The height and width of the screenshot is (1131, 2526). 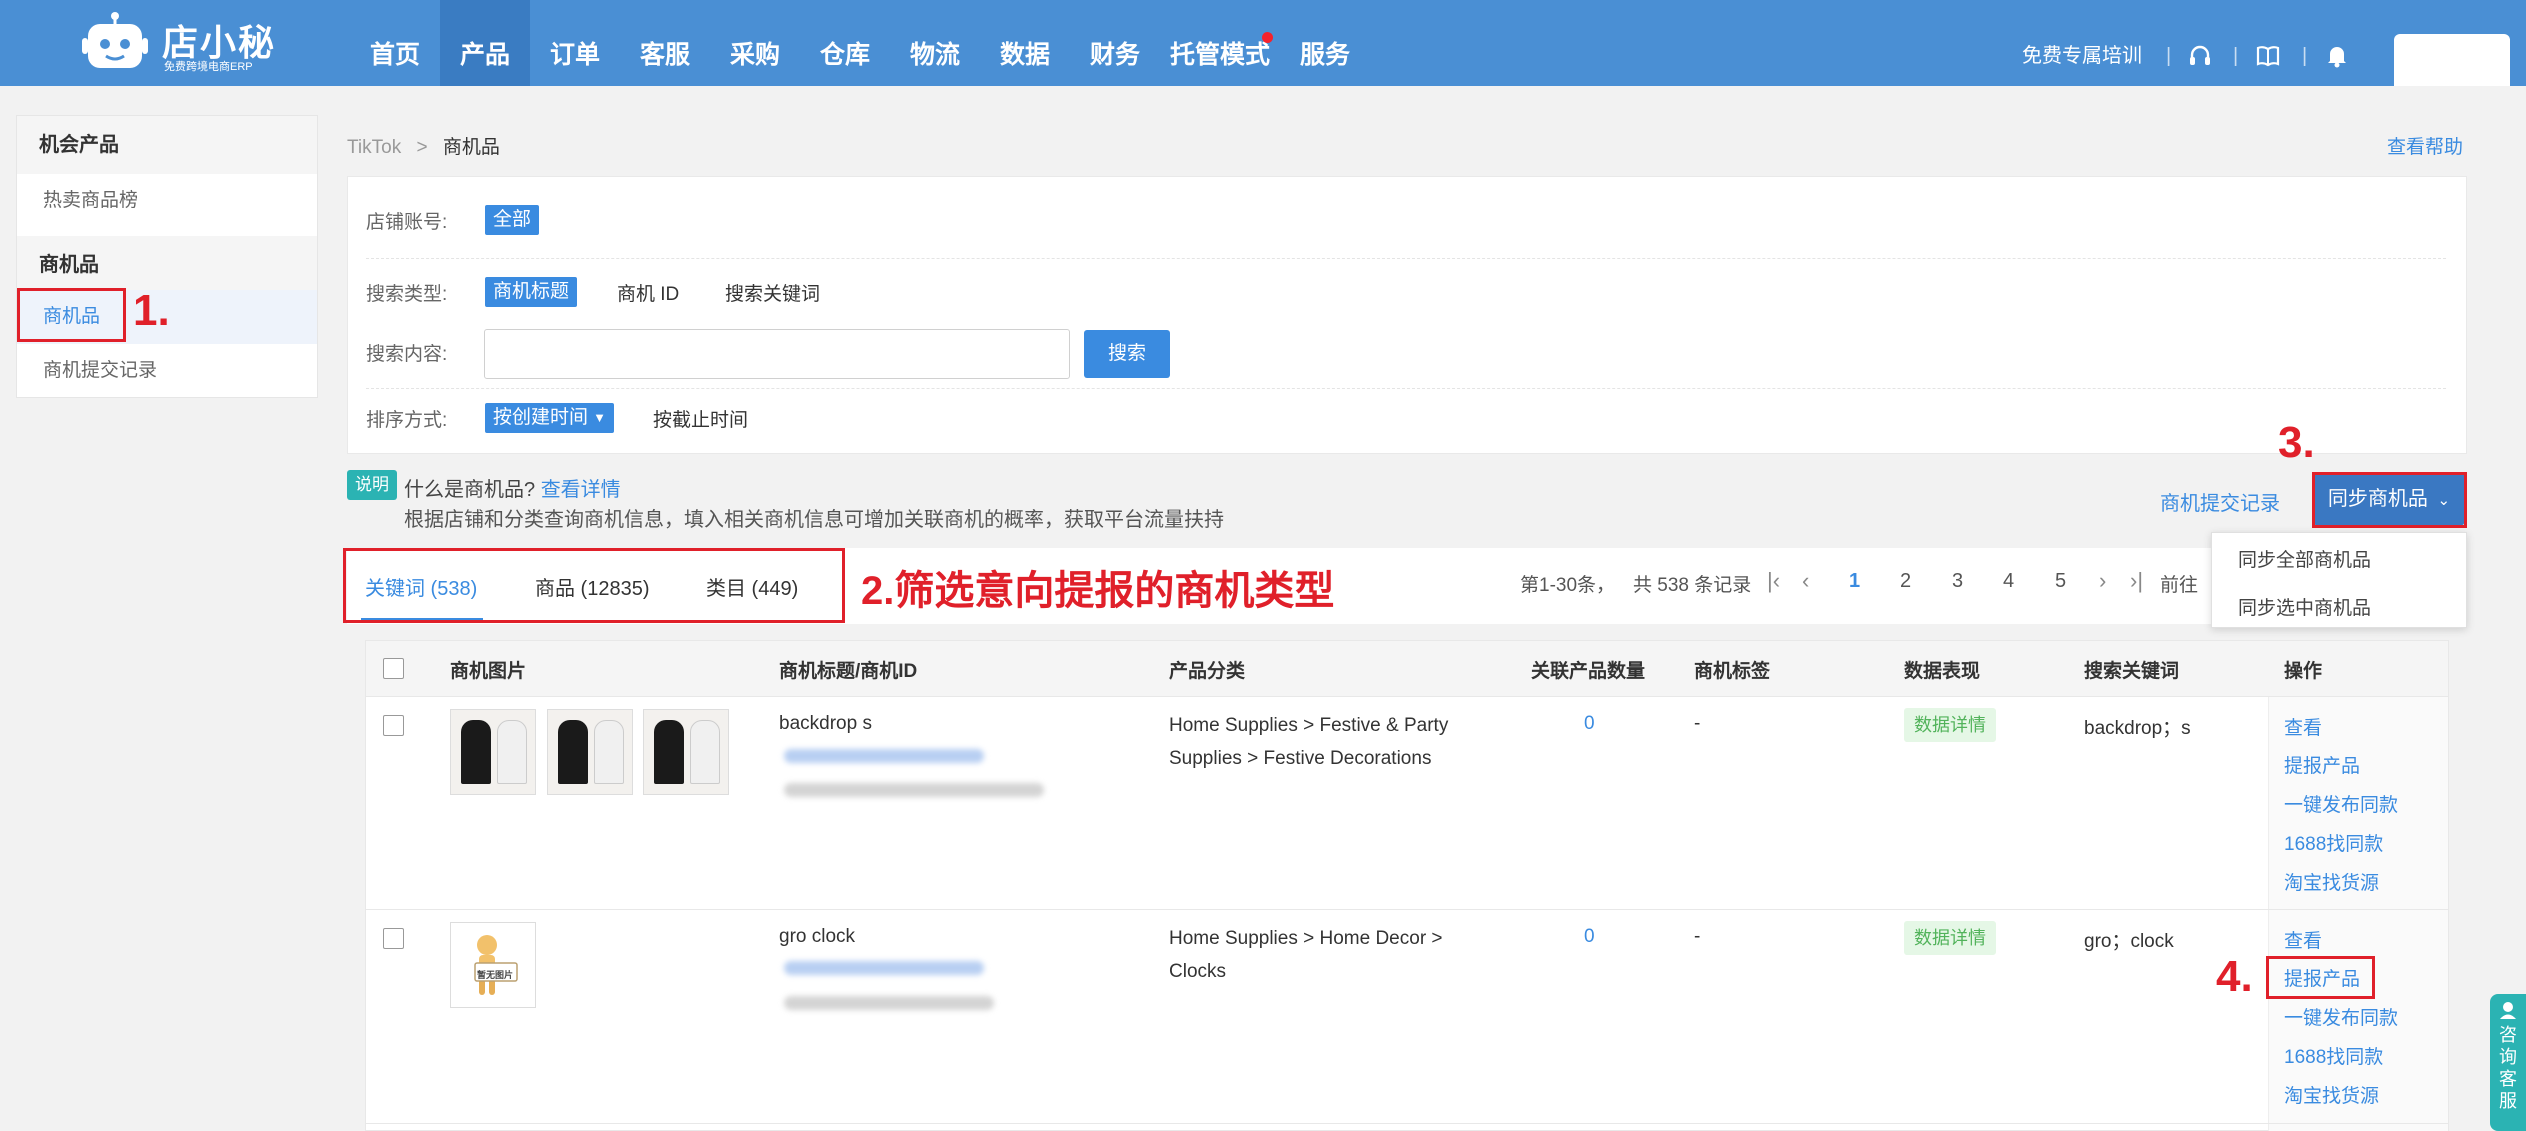 What do you see at coordinates (1568, 585) in the screenshot?
I see `pagination-range: 第1-30条，` at bounding box center [1568, 585].